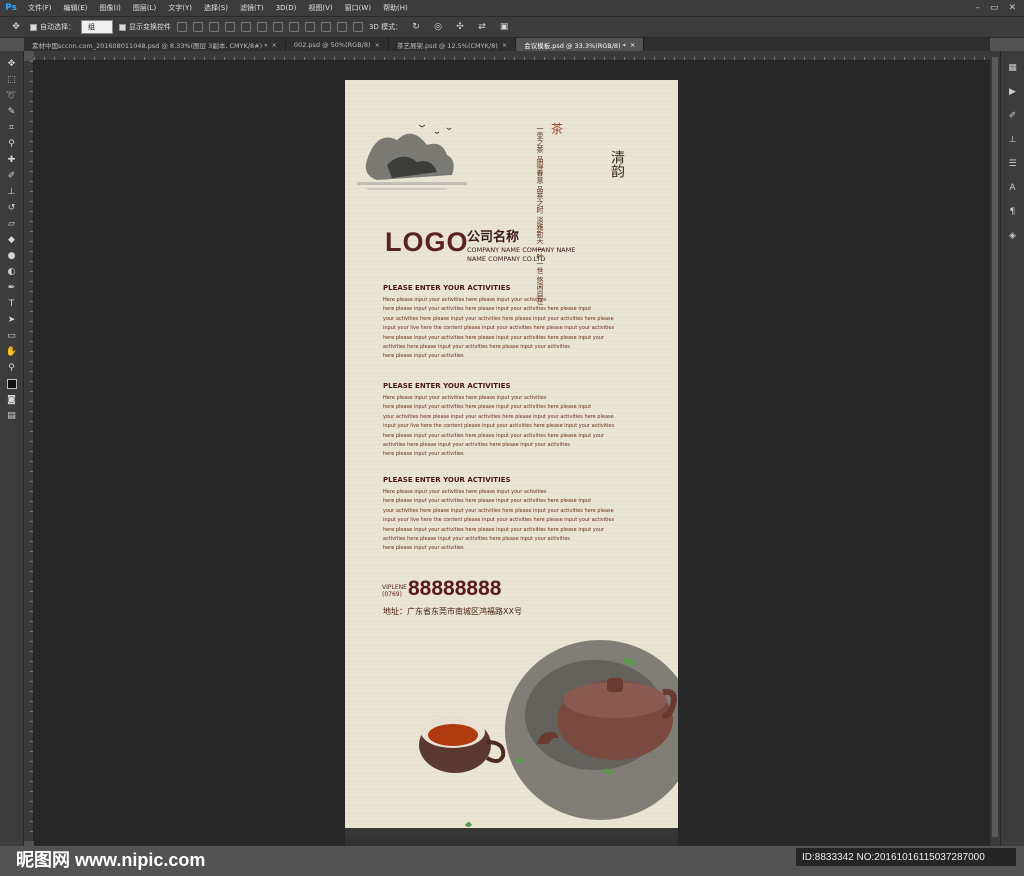 The image size is (1024, 876). What do you see at coordinates (12, 400) in the screenshot?
I see `quick-mask-icon: ◙` at bounding box center [12, 400].